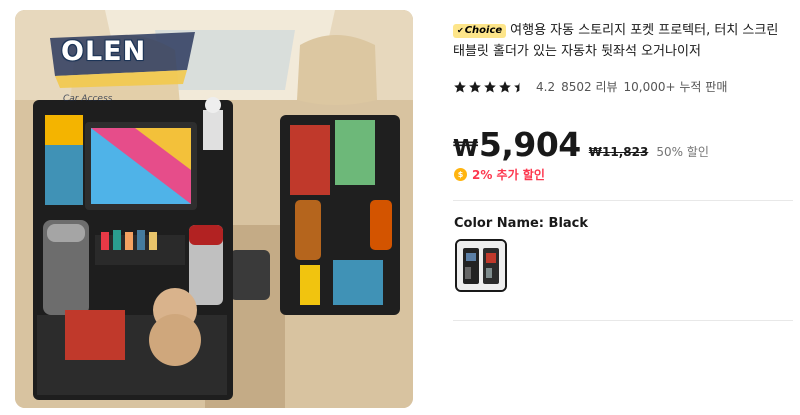  I want to click on original-price: ₩11,823, so click(618, 152).